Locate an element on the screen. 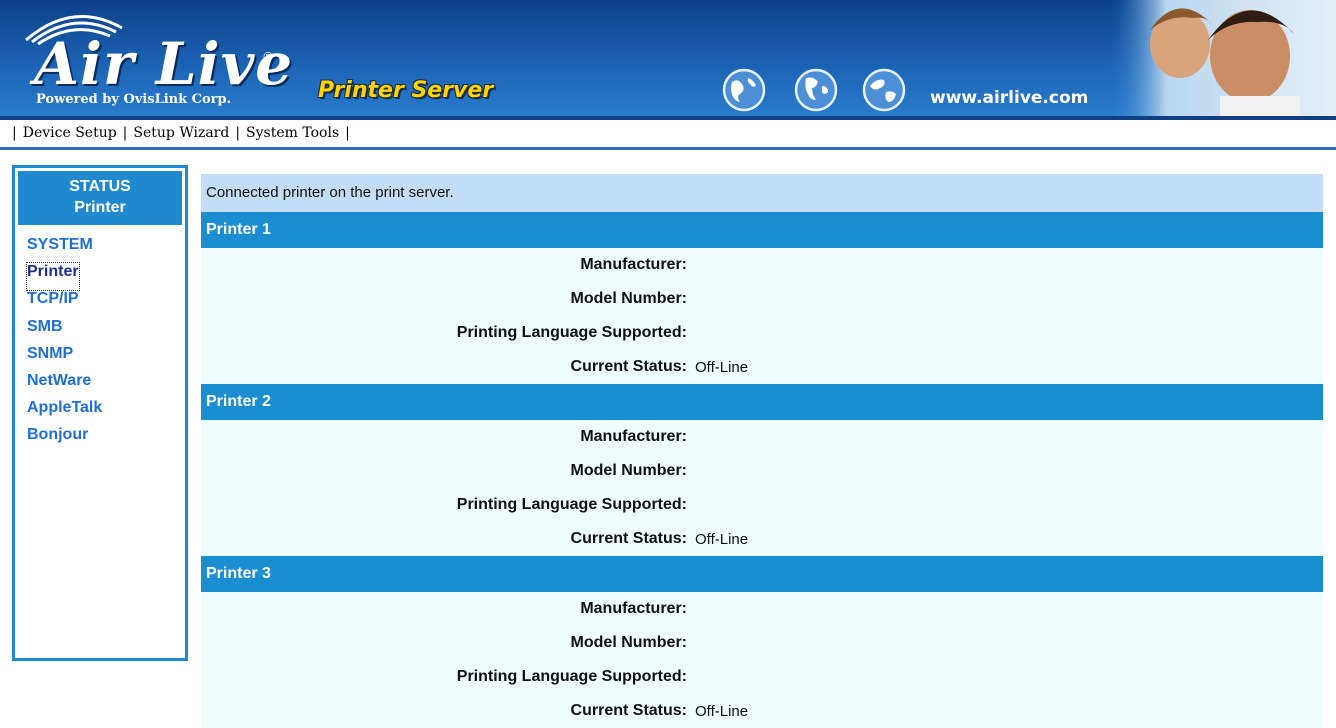 Image resolution: width=1336 pixels, height=728 pixels. menu-setup-wizard: Setup Wizard is located at coordinates (181, 133).